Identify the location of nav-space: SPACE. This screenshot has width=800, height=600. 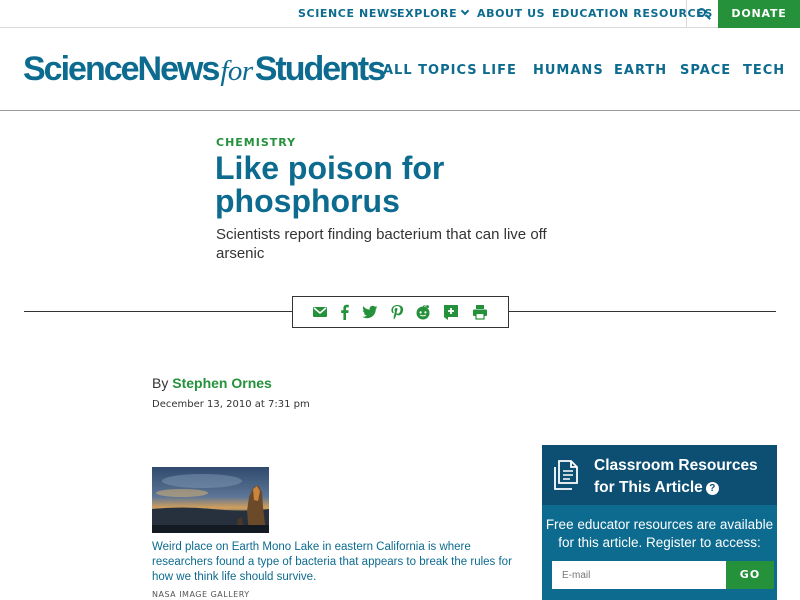
(705, 70).